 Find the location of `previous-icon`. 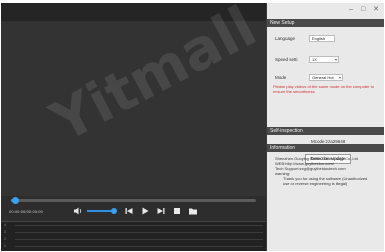

previous-icon is located at coordinates (129, 211).